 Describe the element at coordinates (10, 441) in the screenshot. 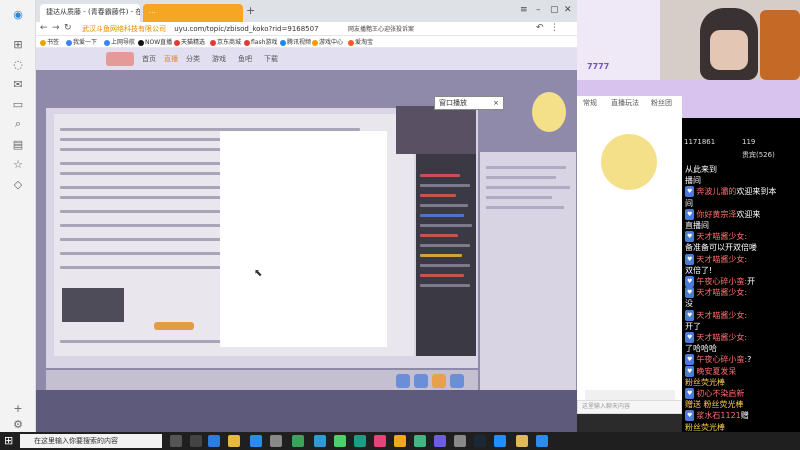

I see `windows-start-icon: ⊞` at that location.